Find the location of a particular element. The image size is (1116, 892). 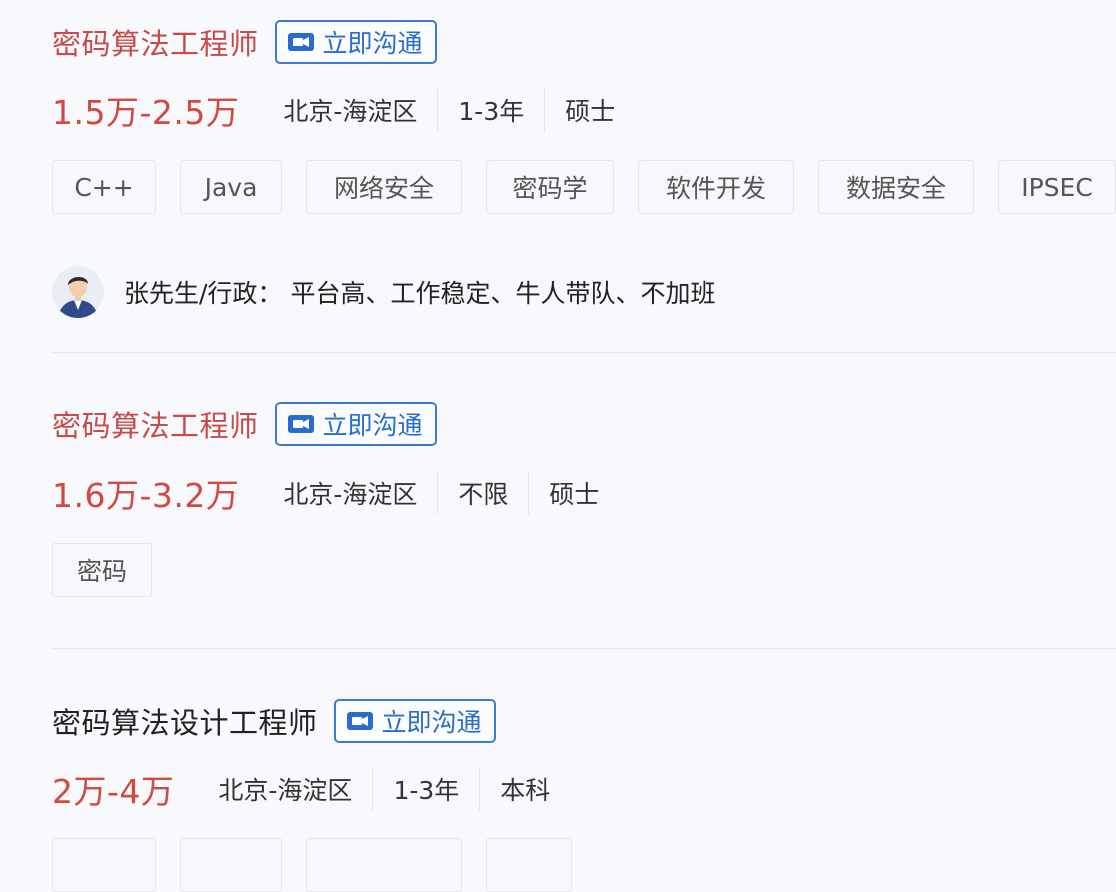

experience: 不限 is located at coordinates (483, 494).